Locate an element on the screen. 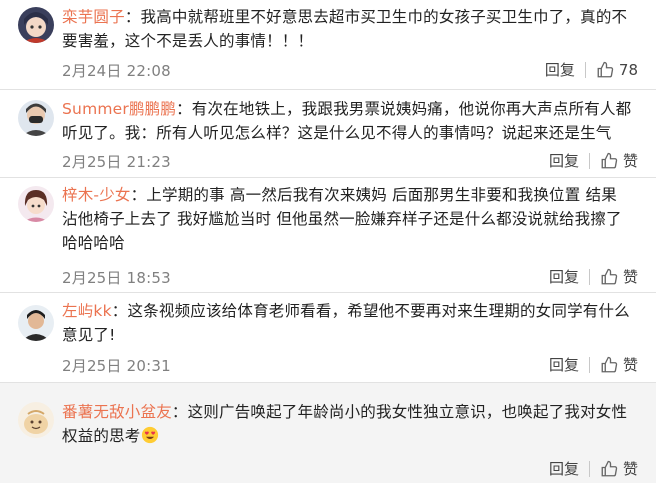  avatar-person-icon is located at coordinates (36, 323).